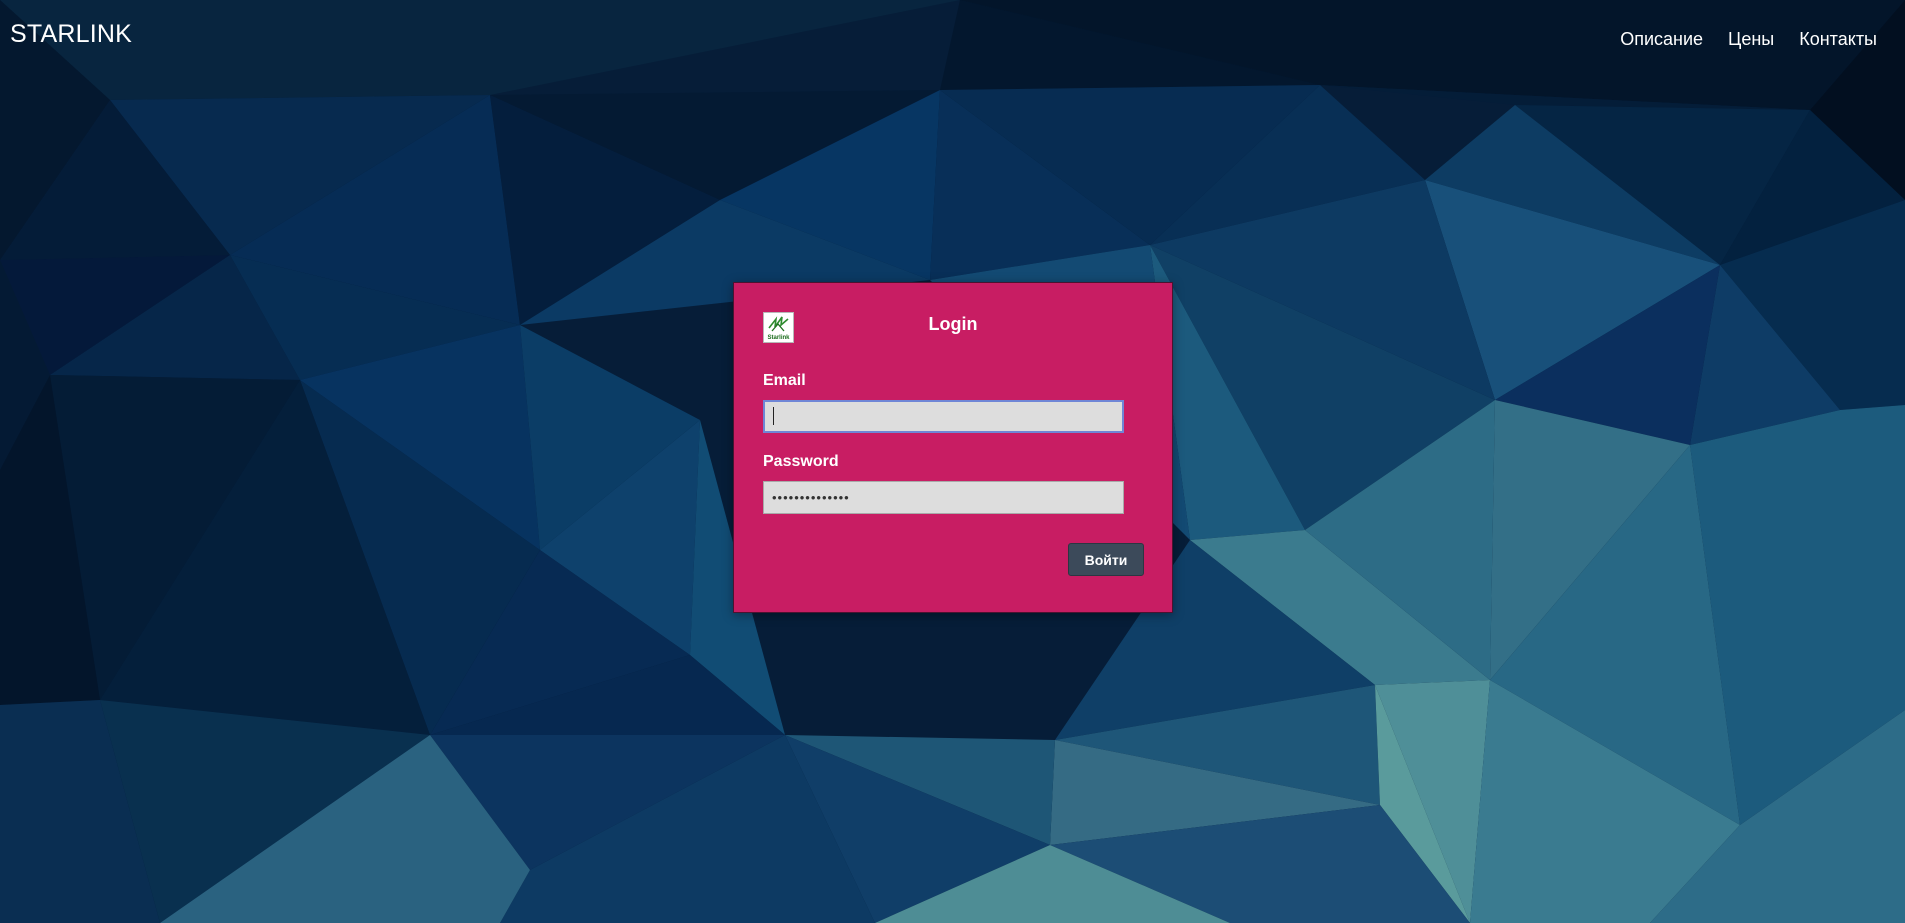 The height and width of the screenshot is (923, 1905). I want to click on nav-link-description: Описание, so click(1661, 39).